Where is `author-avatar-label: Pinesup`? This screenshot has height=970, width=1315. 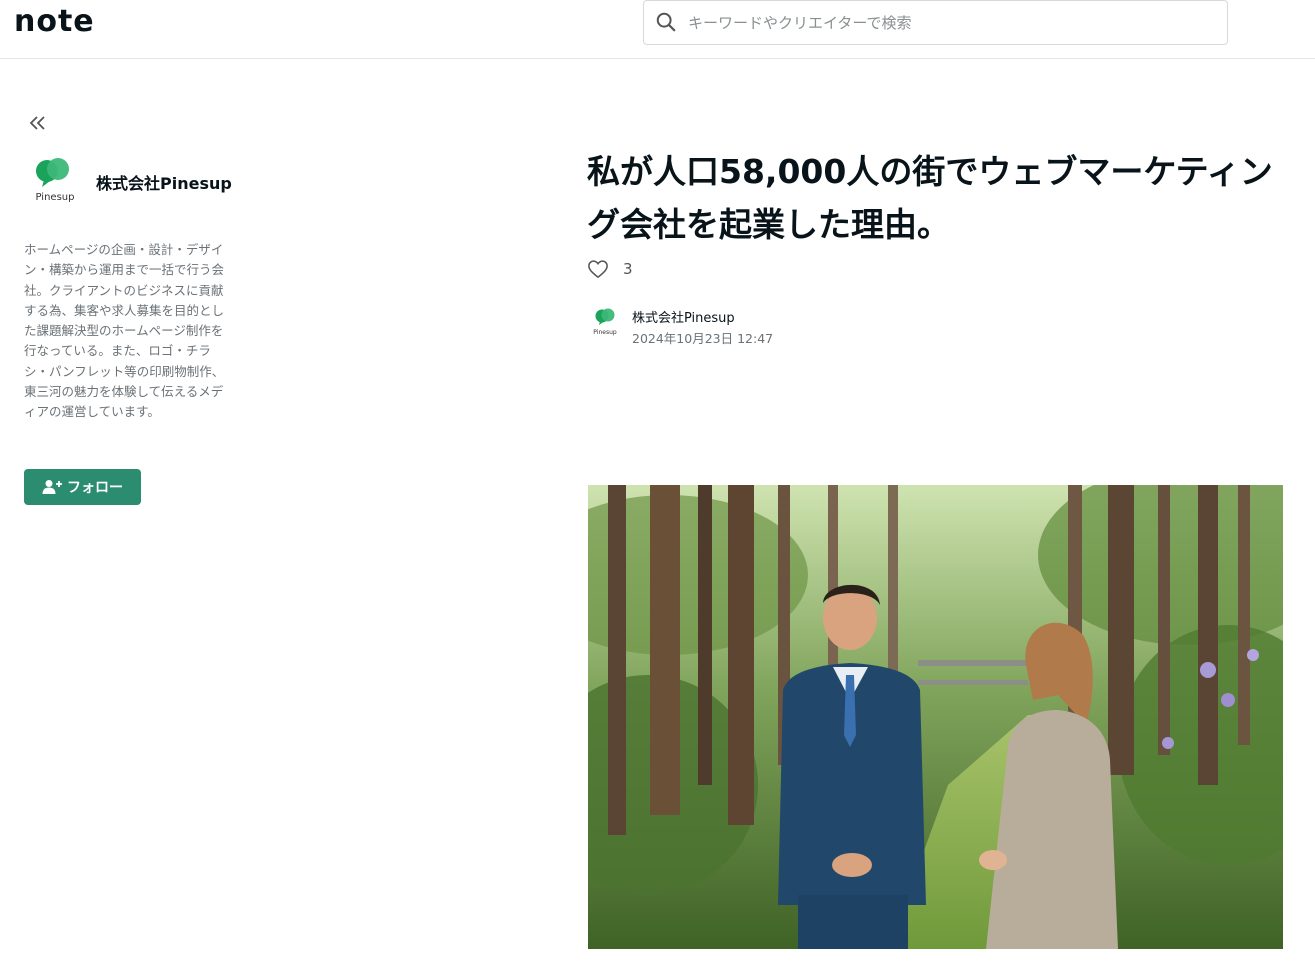
author-avatar-label: Pinesup is located at coordinates (605, 332).